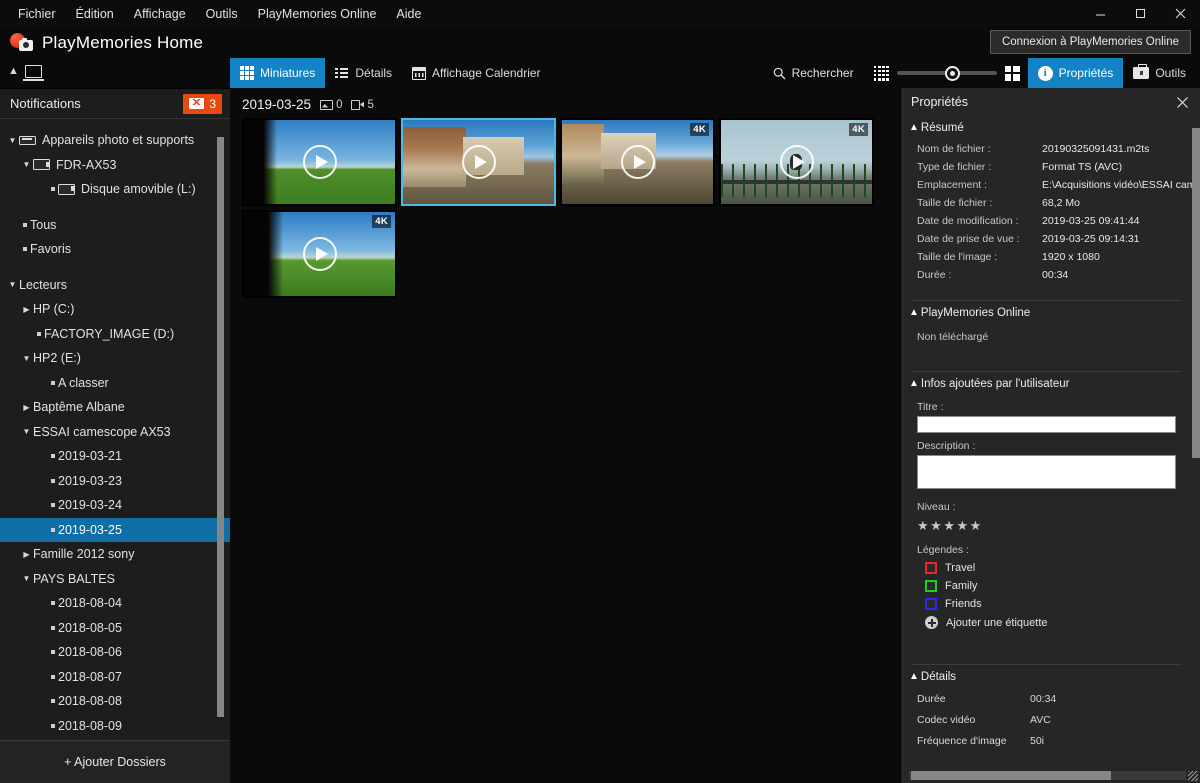 The image size is (1200, 783). I want to click on online-status: Non téléchargé, so click(953, 337).